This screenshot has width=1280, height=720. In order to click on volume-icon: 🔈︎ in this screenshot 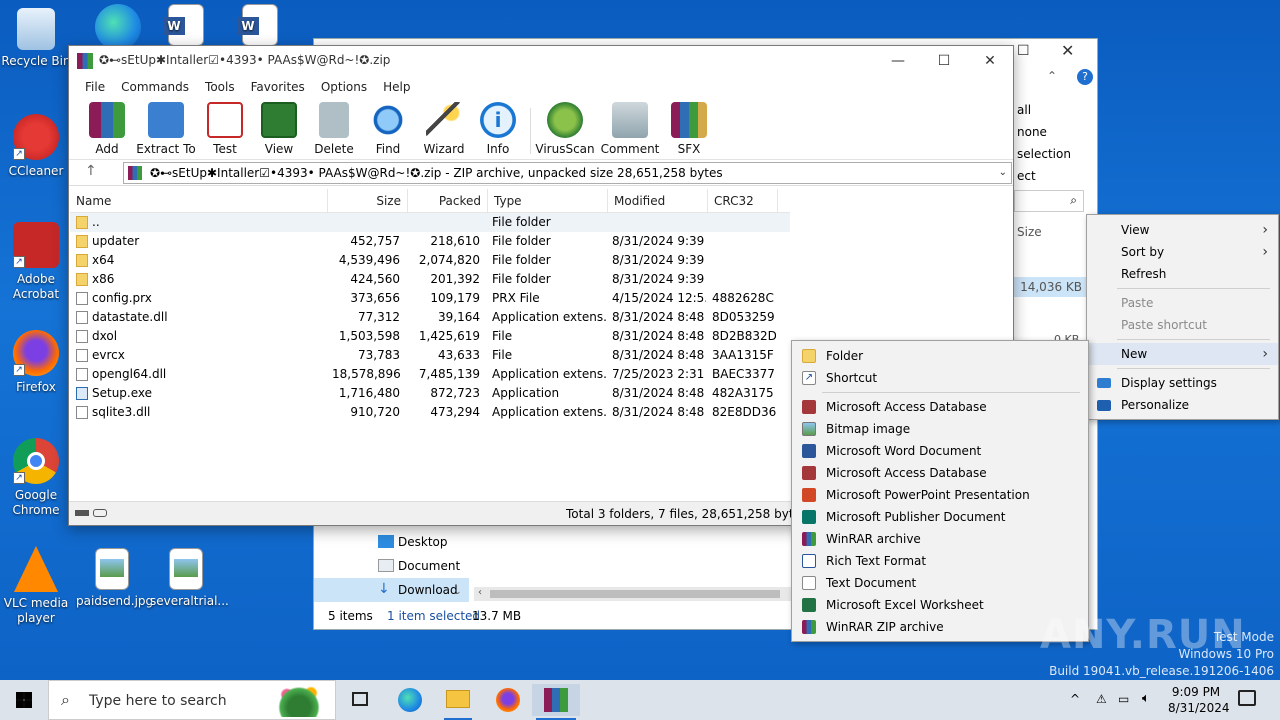, I will do `click(1146, 698)`.